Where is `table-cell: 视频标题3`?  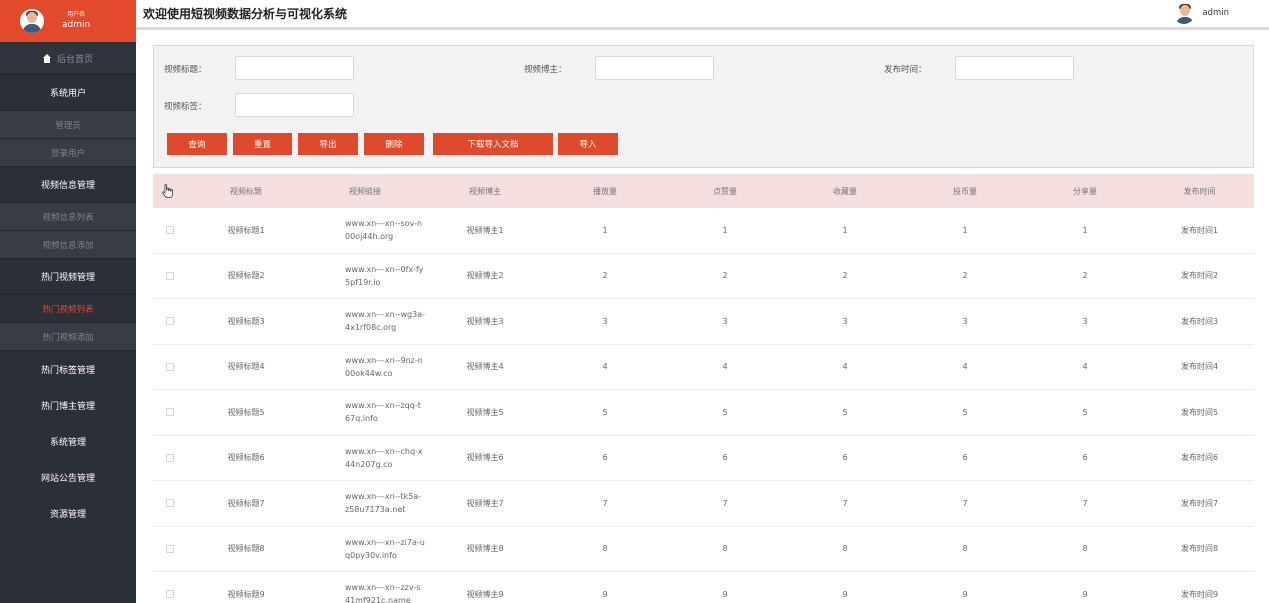 table-cell: 视频标题3 is located at coordinates (246, 321).